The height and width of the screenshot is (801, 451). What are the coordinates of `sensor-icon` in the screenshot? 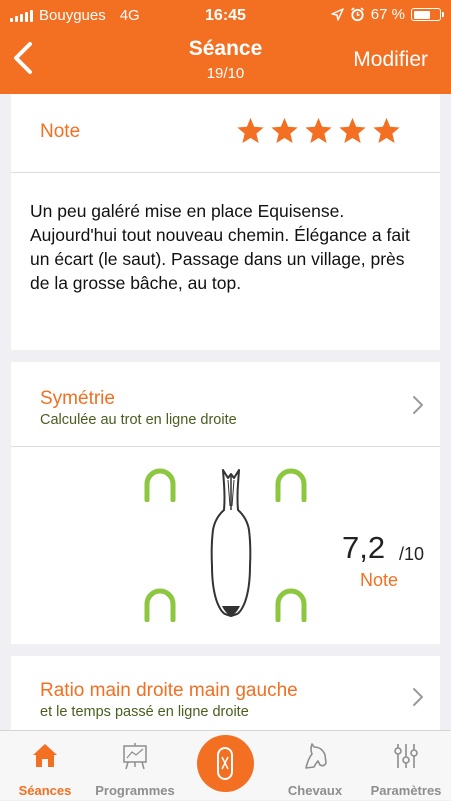 It's located at (225, 763).